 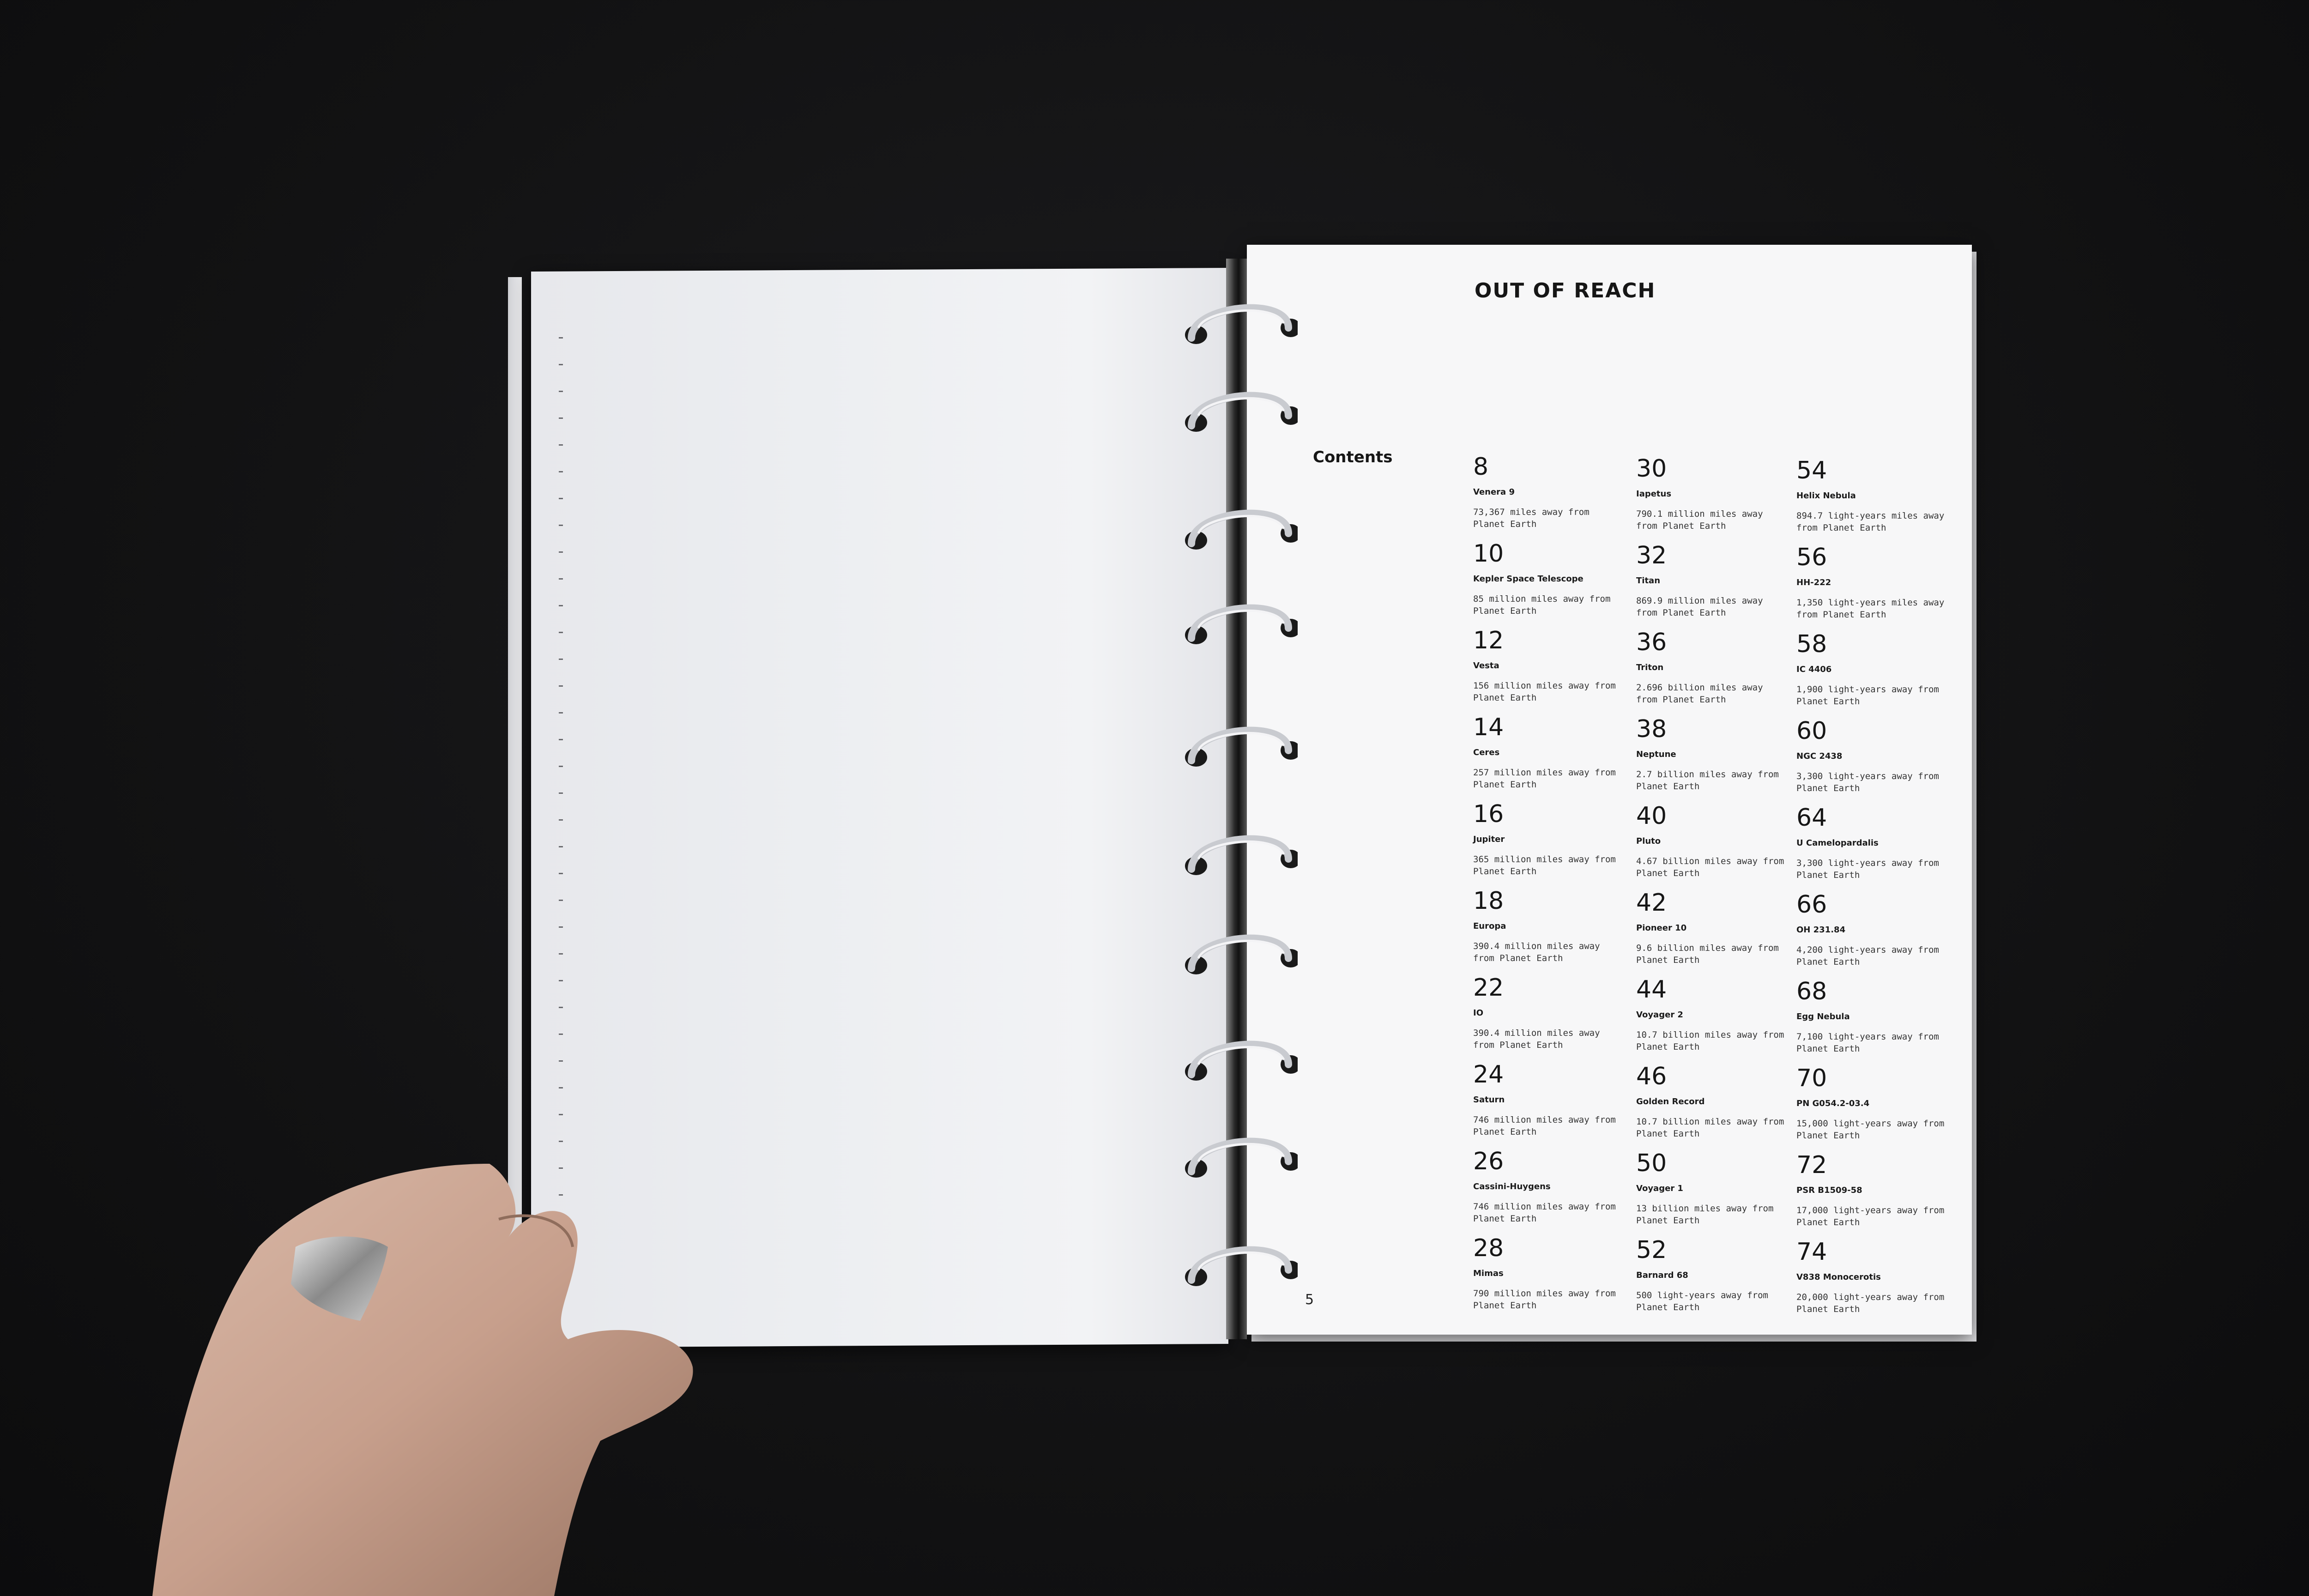 What do you see at coordinates (1650, 667) in the screenshot?
I see `entry-title: Triton` at bounding box center [1650, 667].